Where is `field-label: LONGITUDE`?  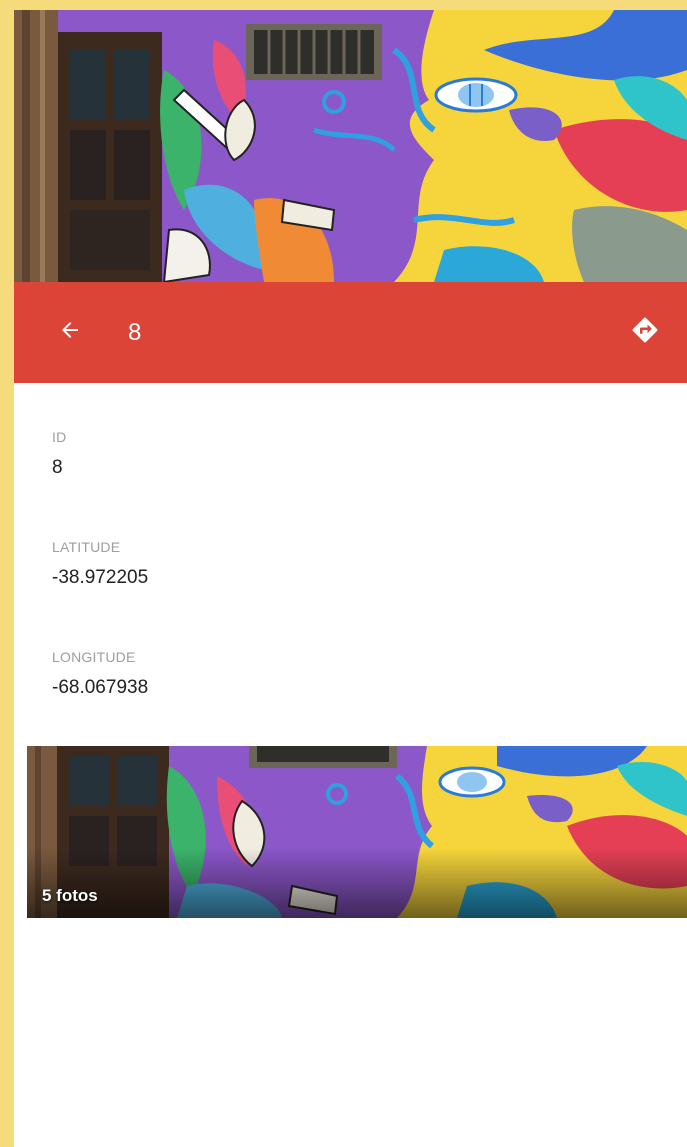 field-label: LONGITUDE is located at coordinates (94, 657).